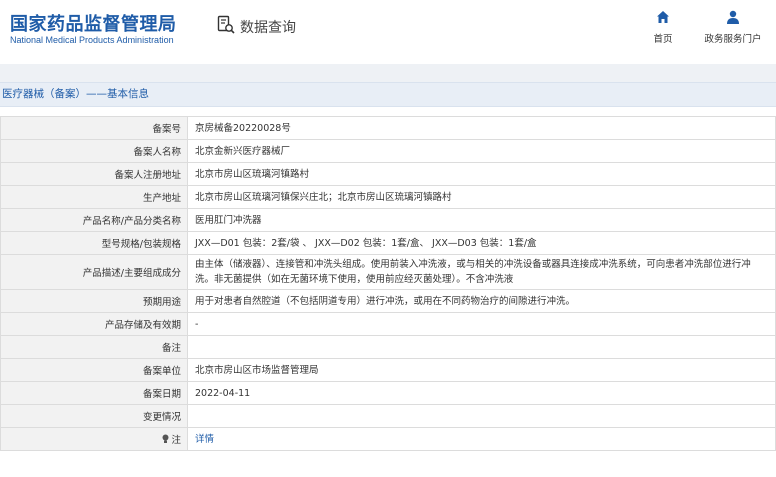  What do you see at coordinates (663, 18) in the screenshot?
I see `home-icon` at bounding box center [663, 18].